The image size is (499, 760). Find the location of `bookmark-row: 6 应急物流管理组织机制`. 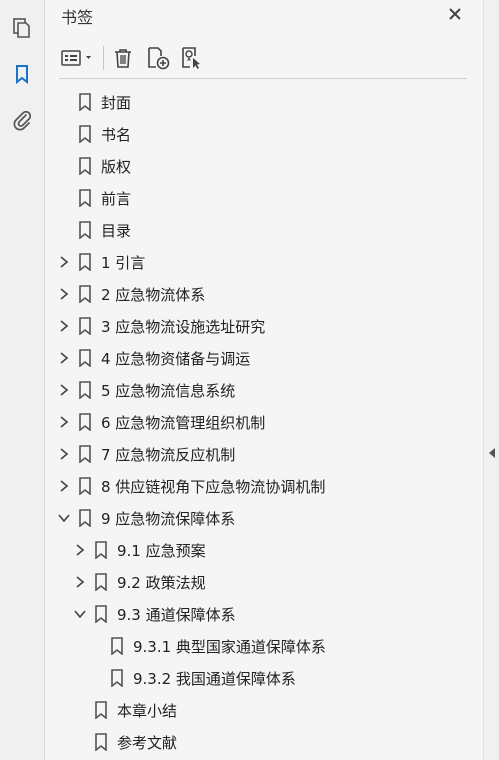

bookmark-row: 6 应急物流管理组织机制 is located at coordinates (264, 422).